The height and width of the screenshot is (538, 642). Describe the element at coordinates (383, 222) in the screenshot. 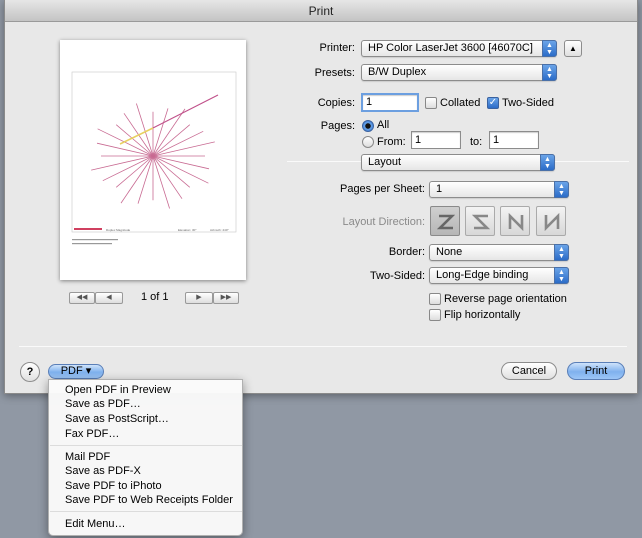

I see `layout-direction-label: Layout Direction:` at that location.